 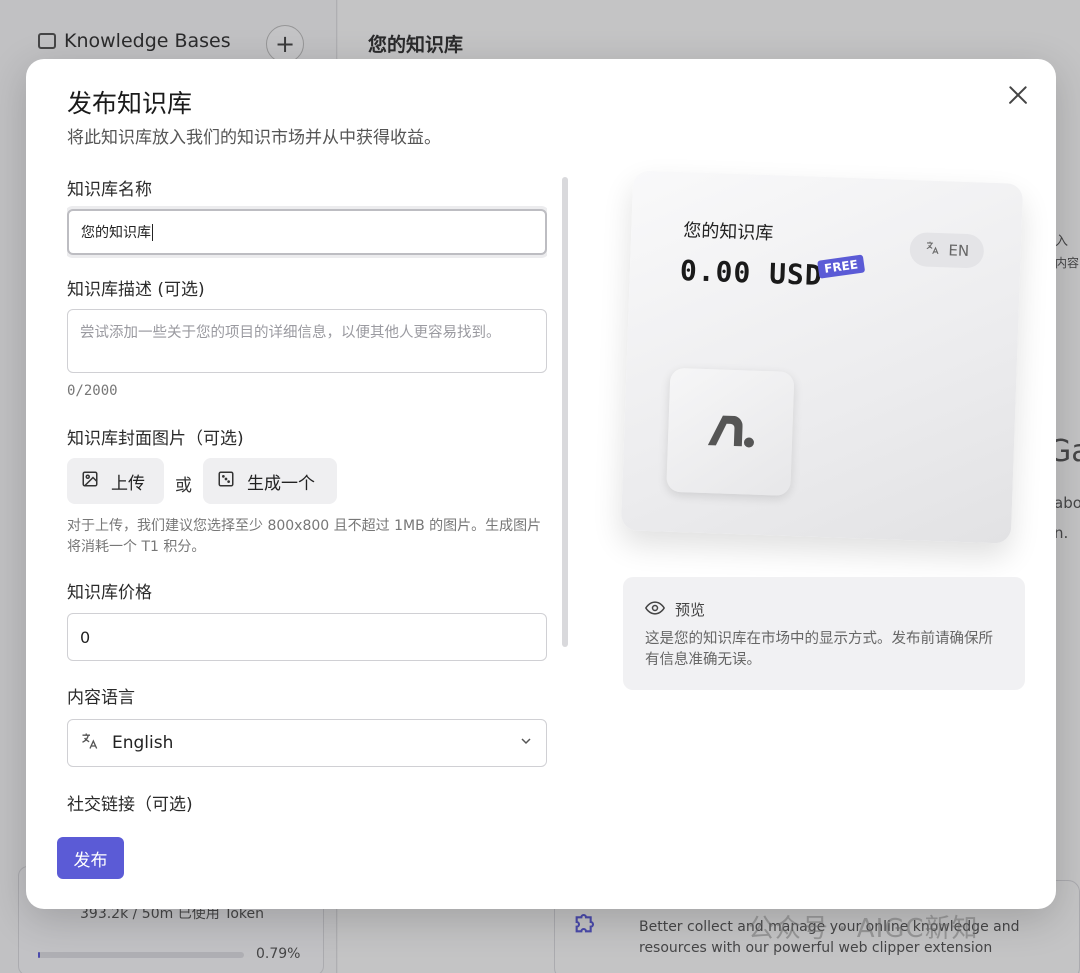 What do you see at coordinates (101, 698) in the screenshot?
I see `language-label: 内容语言` at bounding box center [101, 698].